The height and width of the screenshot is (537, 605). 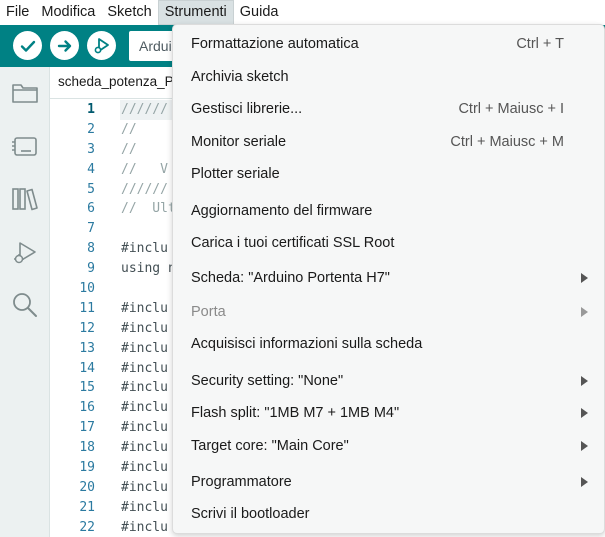 I want to click on line-number: 8, so click(x=91, y=249).